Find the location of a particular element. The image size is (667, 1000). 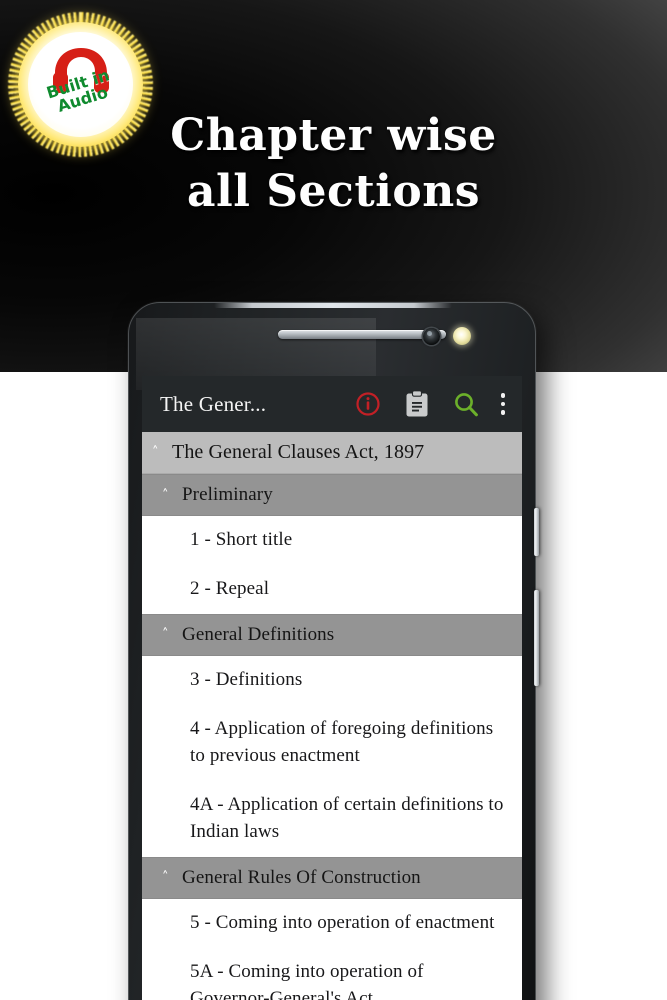

promo-headline: Chapter wise all Sections is located at coordinates (333, 164).